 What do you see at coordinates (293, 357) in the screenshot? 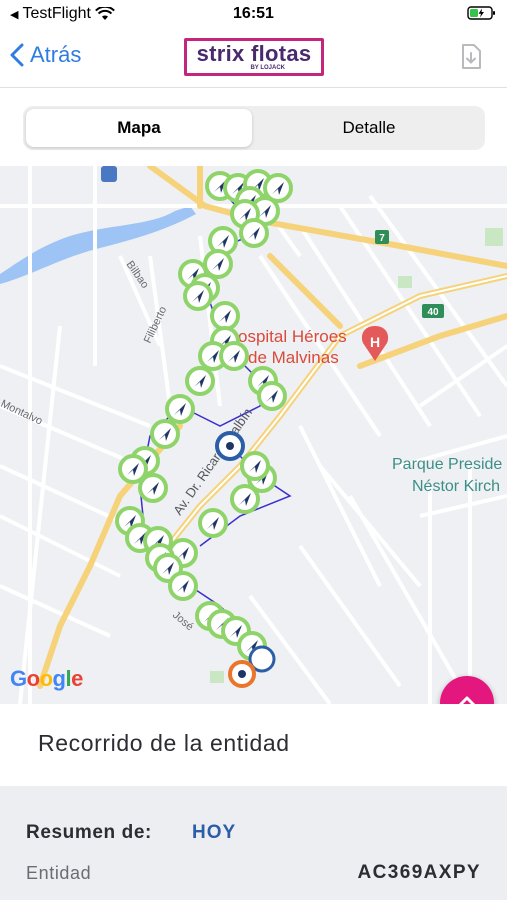
I see `hospital-label: de Malvinas` at bounding box center [293, 357].